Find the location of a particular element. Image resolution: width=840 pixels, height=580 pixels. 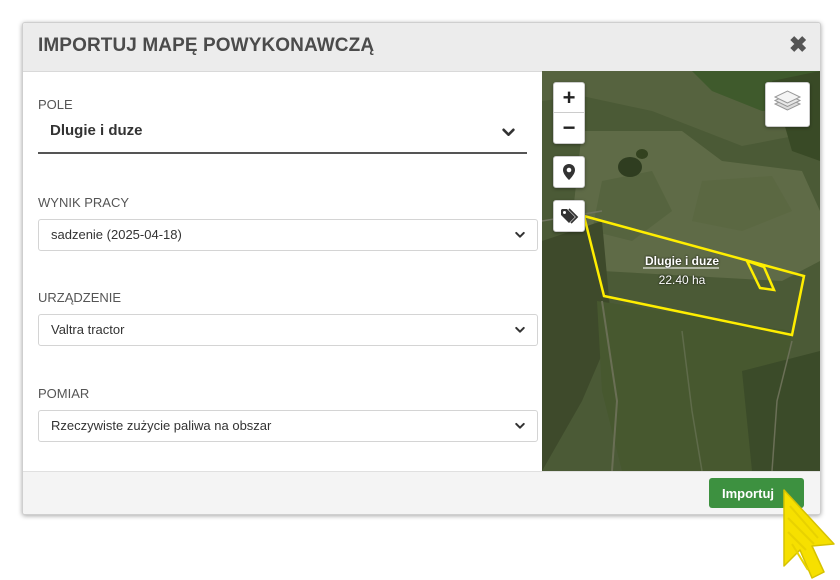

dialog-header: IMPORTUJ MAPĘ POWYKONAWCZĄ ✖ is located at coordinates (421, 47).